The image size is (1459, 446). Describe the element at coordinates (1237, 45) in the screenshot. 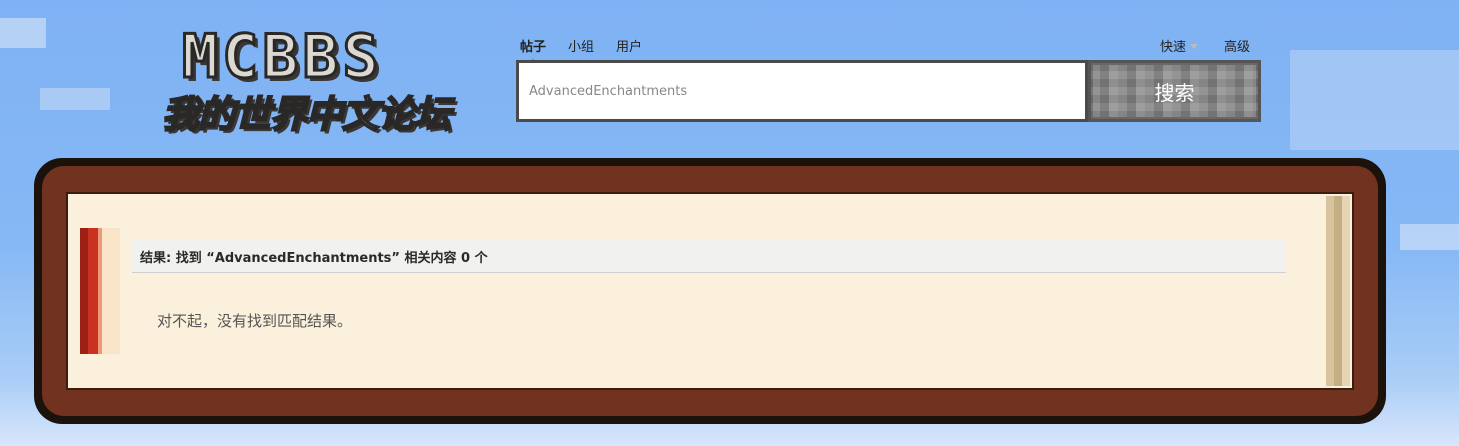

I see `advanced-search-link: 高级` at that location.